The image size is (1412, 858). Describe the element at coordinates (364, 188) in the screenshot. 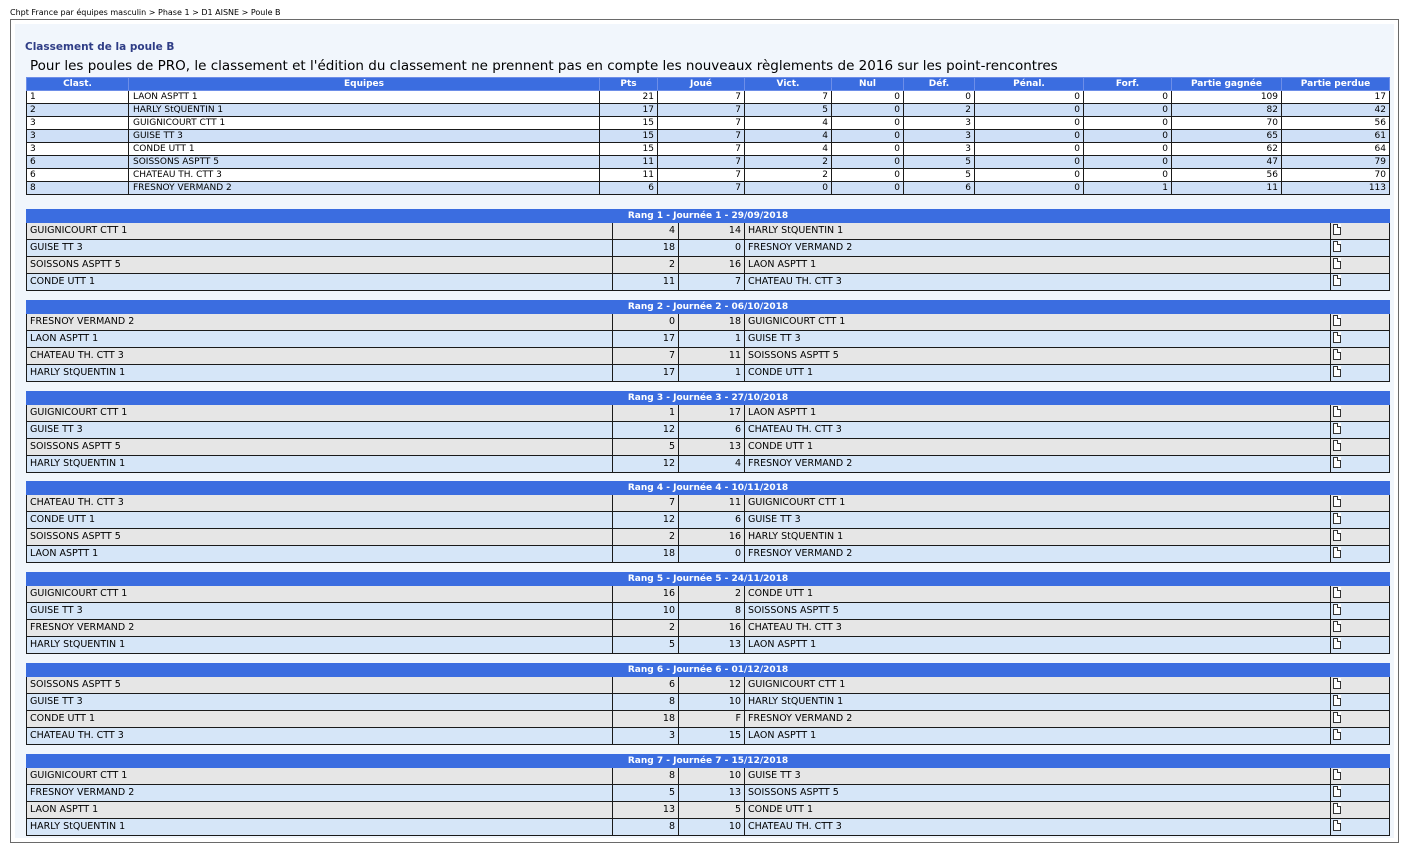

I see `standings-cell-team: FRESNOY VERMAND 2` at that location.